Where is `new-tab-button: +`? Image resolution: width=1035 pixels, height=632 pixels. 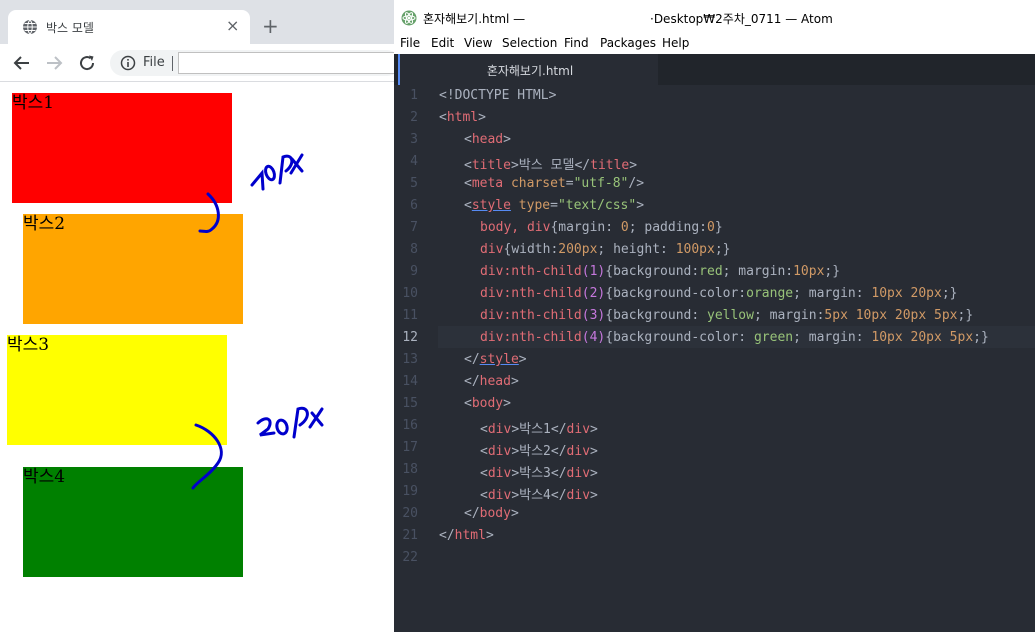
new-tab-button: + is located at coordinates (270, 26).